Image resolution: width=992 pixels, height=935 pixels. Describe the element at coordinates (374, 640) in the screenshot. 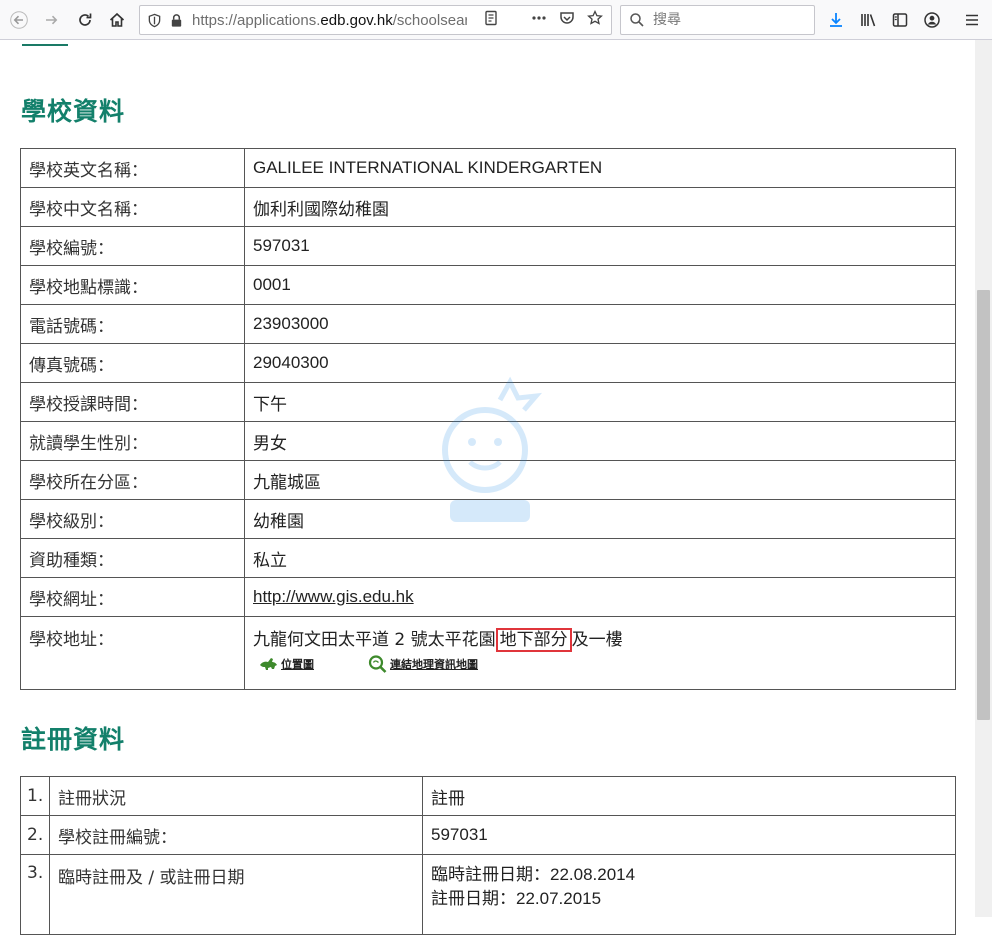

I see `address-part-1: 九龍何文田太平道 2 號太平花園` at that location.